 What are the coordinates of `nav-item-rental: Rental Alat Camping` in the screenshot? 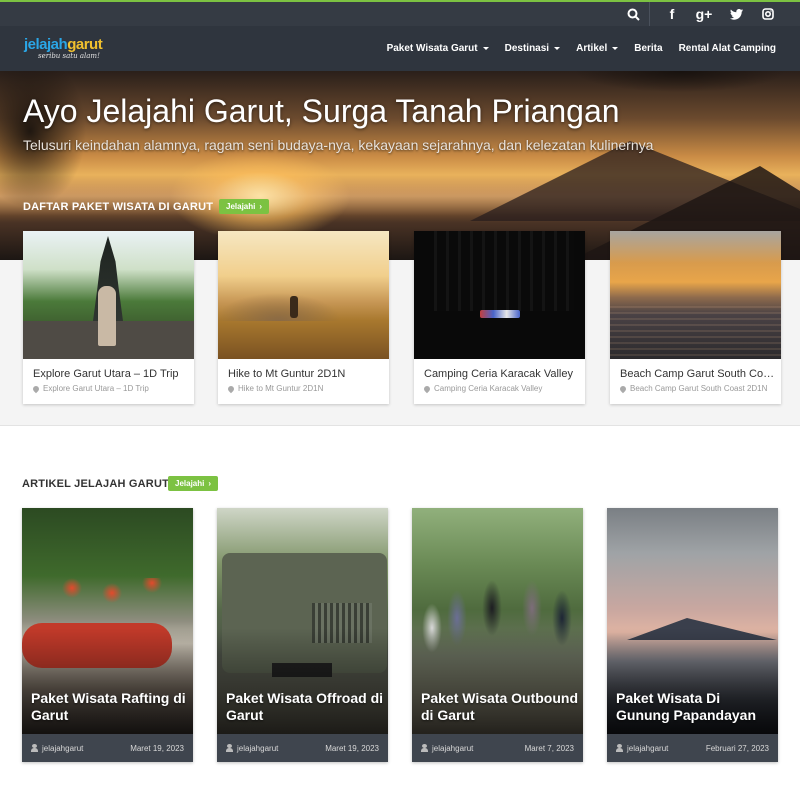 It's located at (727, 48).